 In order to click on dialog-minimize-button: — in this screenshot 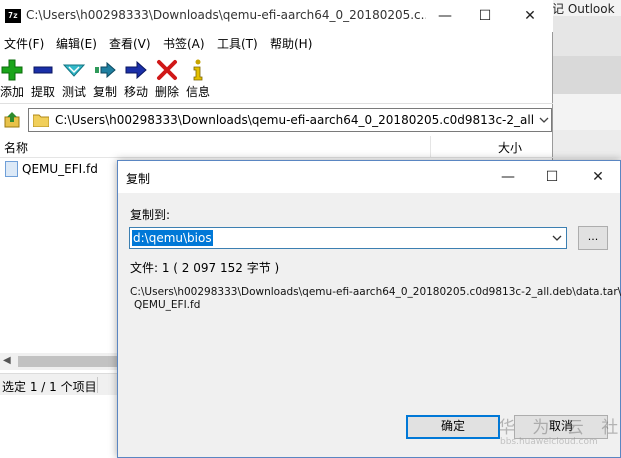, I will do `click(508, 177)`.